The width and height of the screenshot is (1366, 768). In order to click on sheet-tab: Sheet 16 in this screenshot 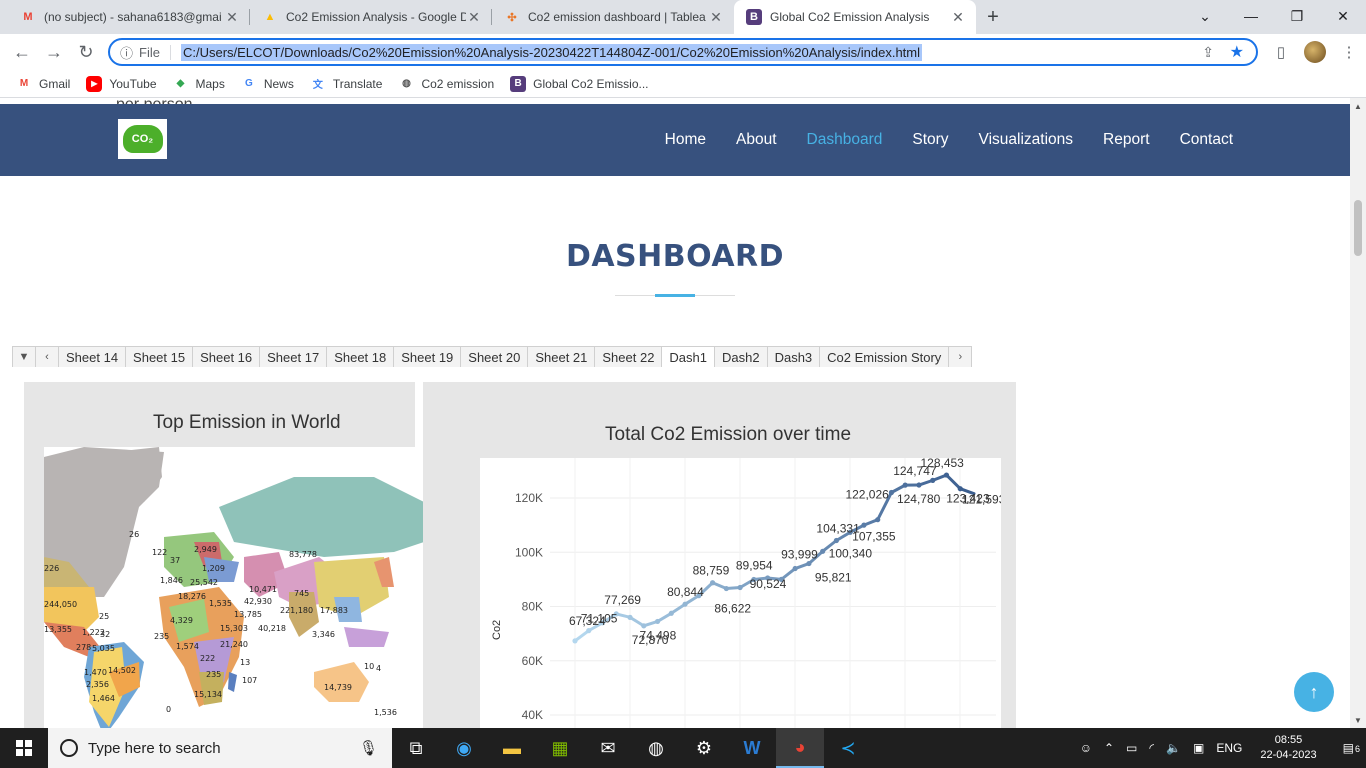, I will do `click(226, 356)`.